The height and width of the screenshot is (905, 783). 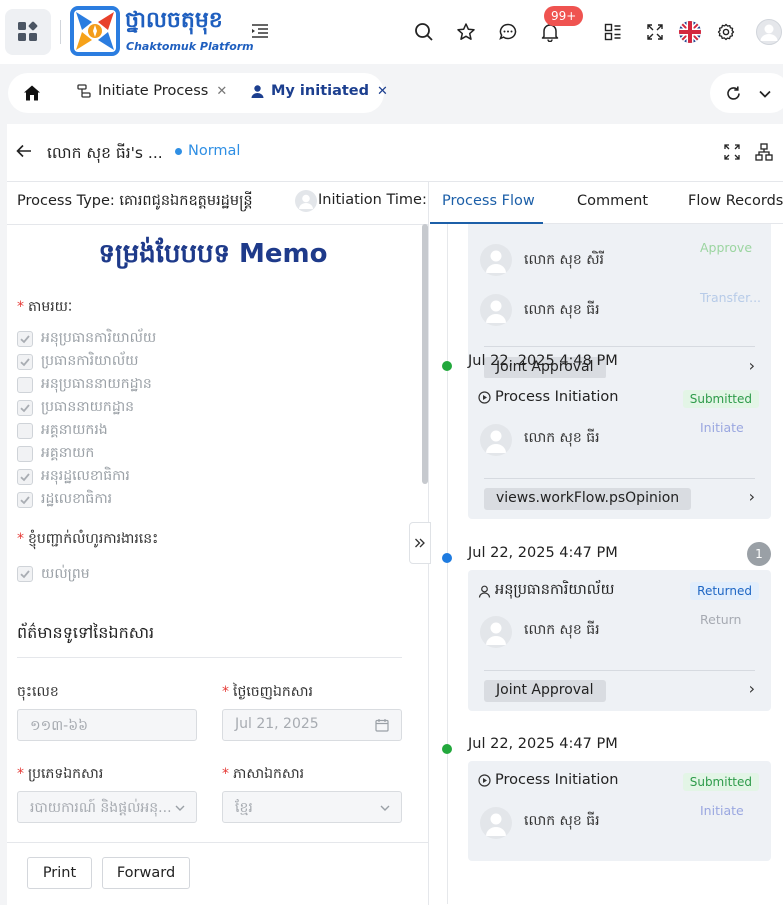 I want to click on number-label: ចុះលេខ, so click(x=38, y=692).